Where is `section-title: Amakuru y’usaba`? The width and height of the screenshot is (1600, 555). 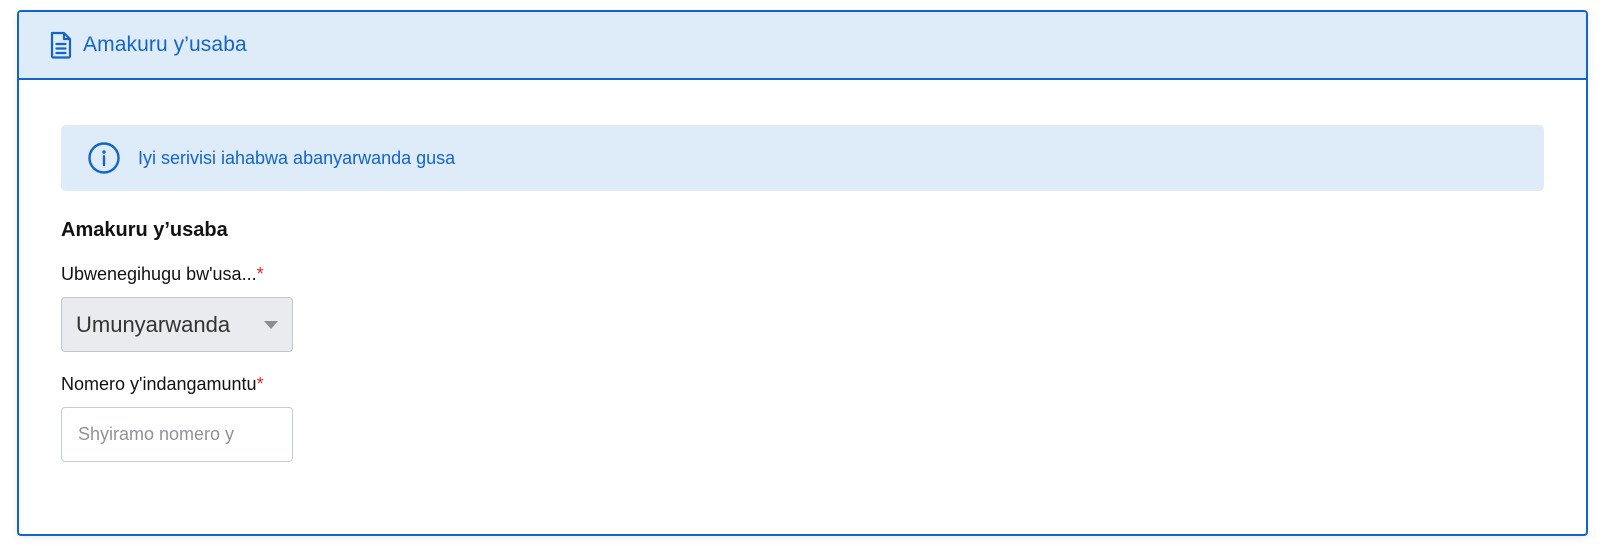 section-title: Amakuru y’usaba is located at coordinates (144, 230).